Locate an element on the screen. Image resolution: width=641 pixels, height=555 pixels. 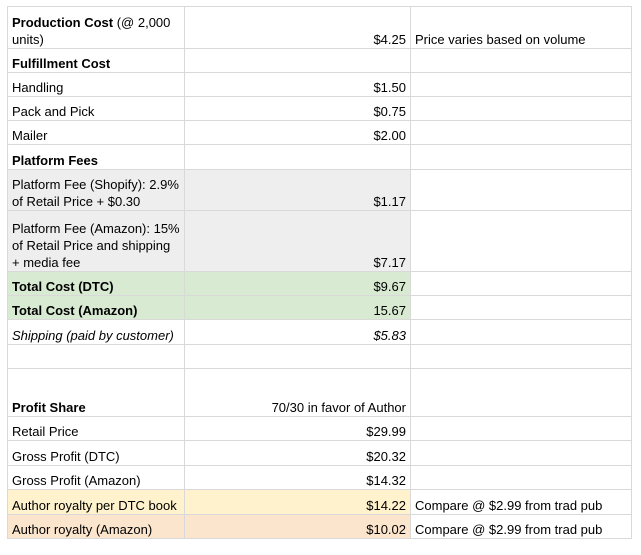
cell-value: $0.75 is located at coordinates (297, 108).